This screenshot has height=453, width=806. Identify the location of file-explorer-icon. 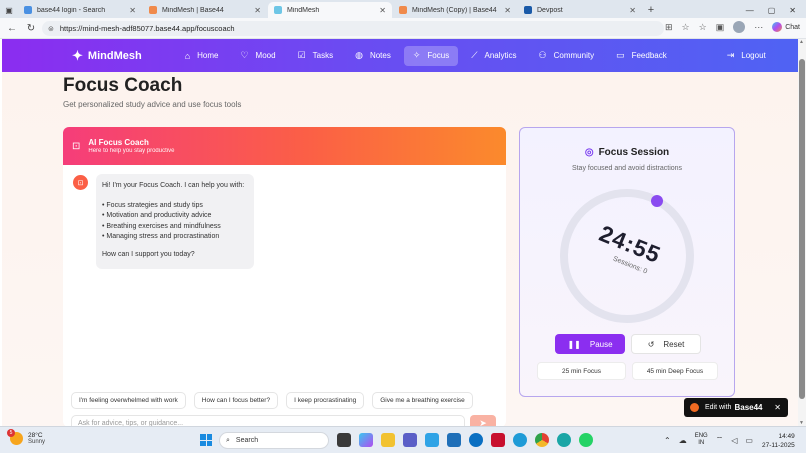
(388, 440).